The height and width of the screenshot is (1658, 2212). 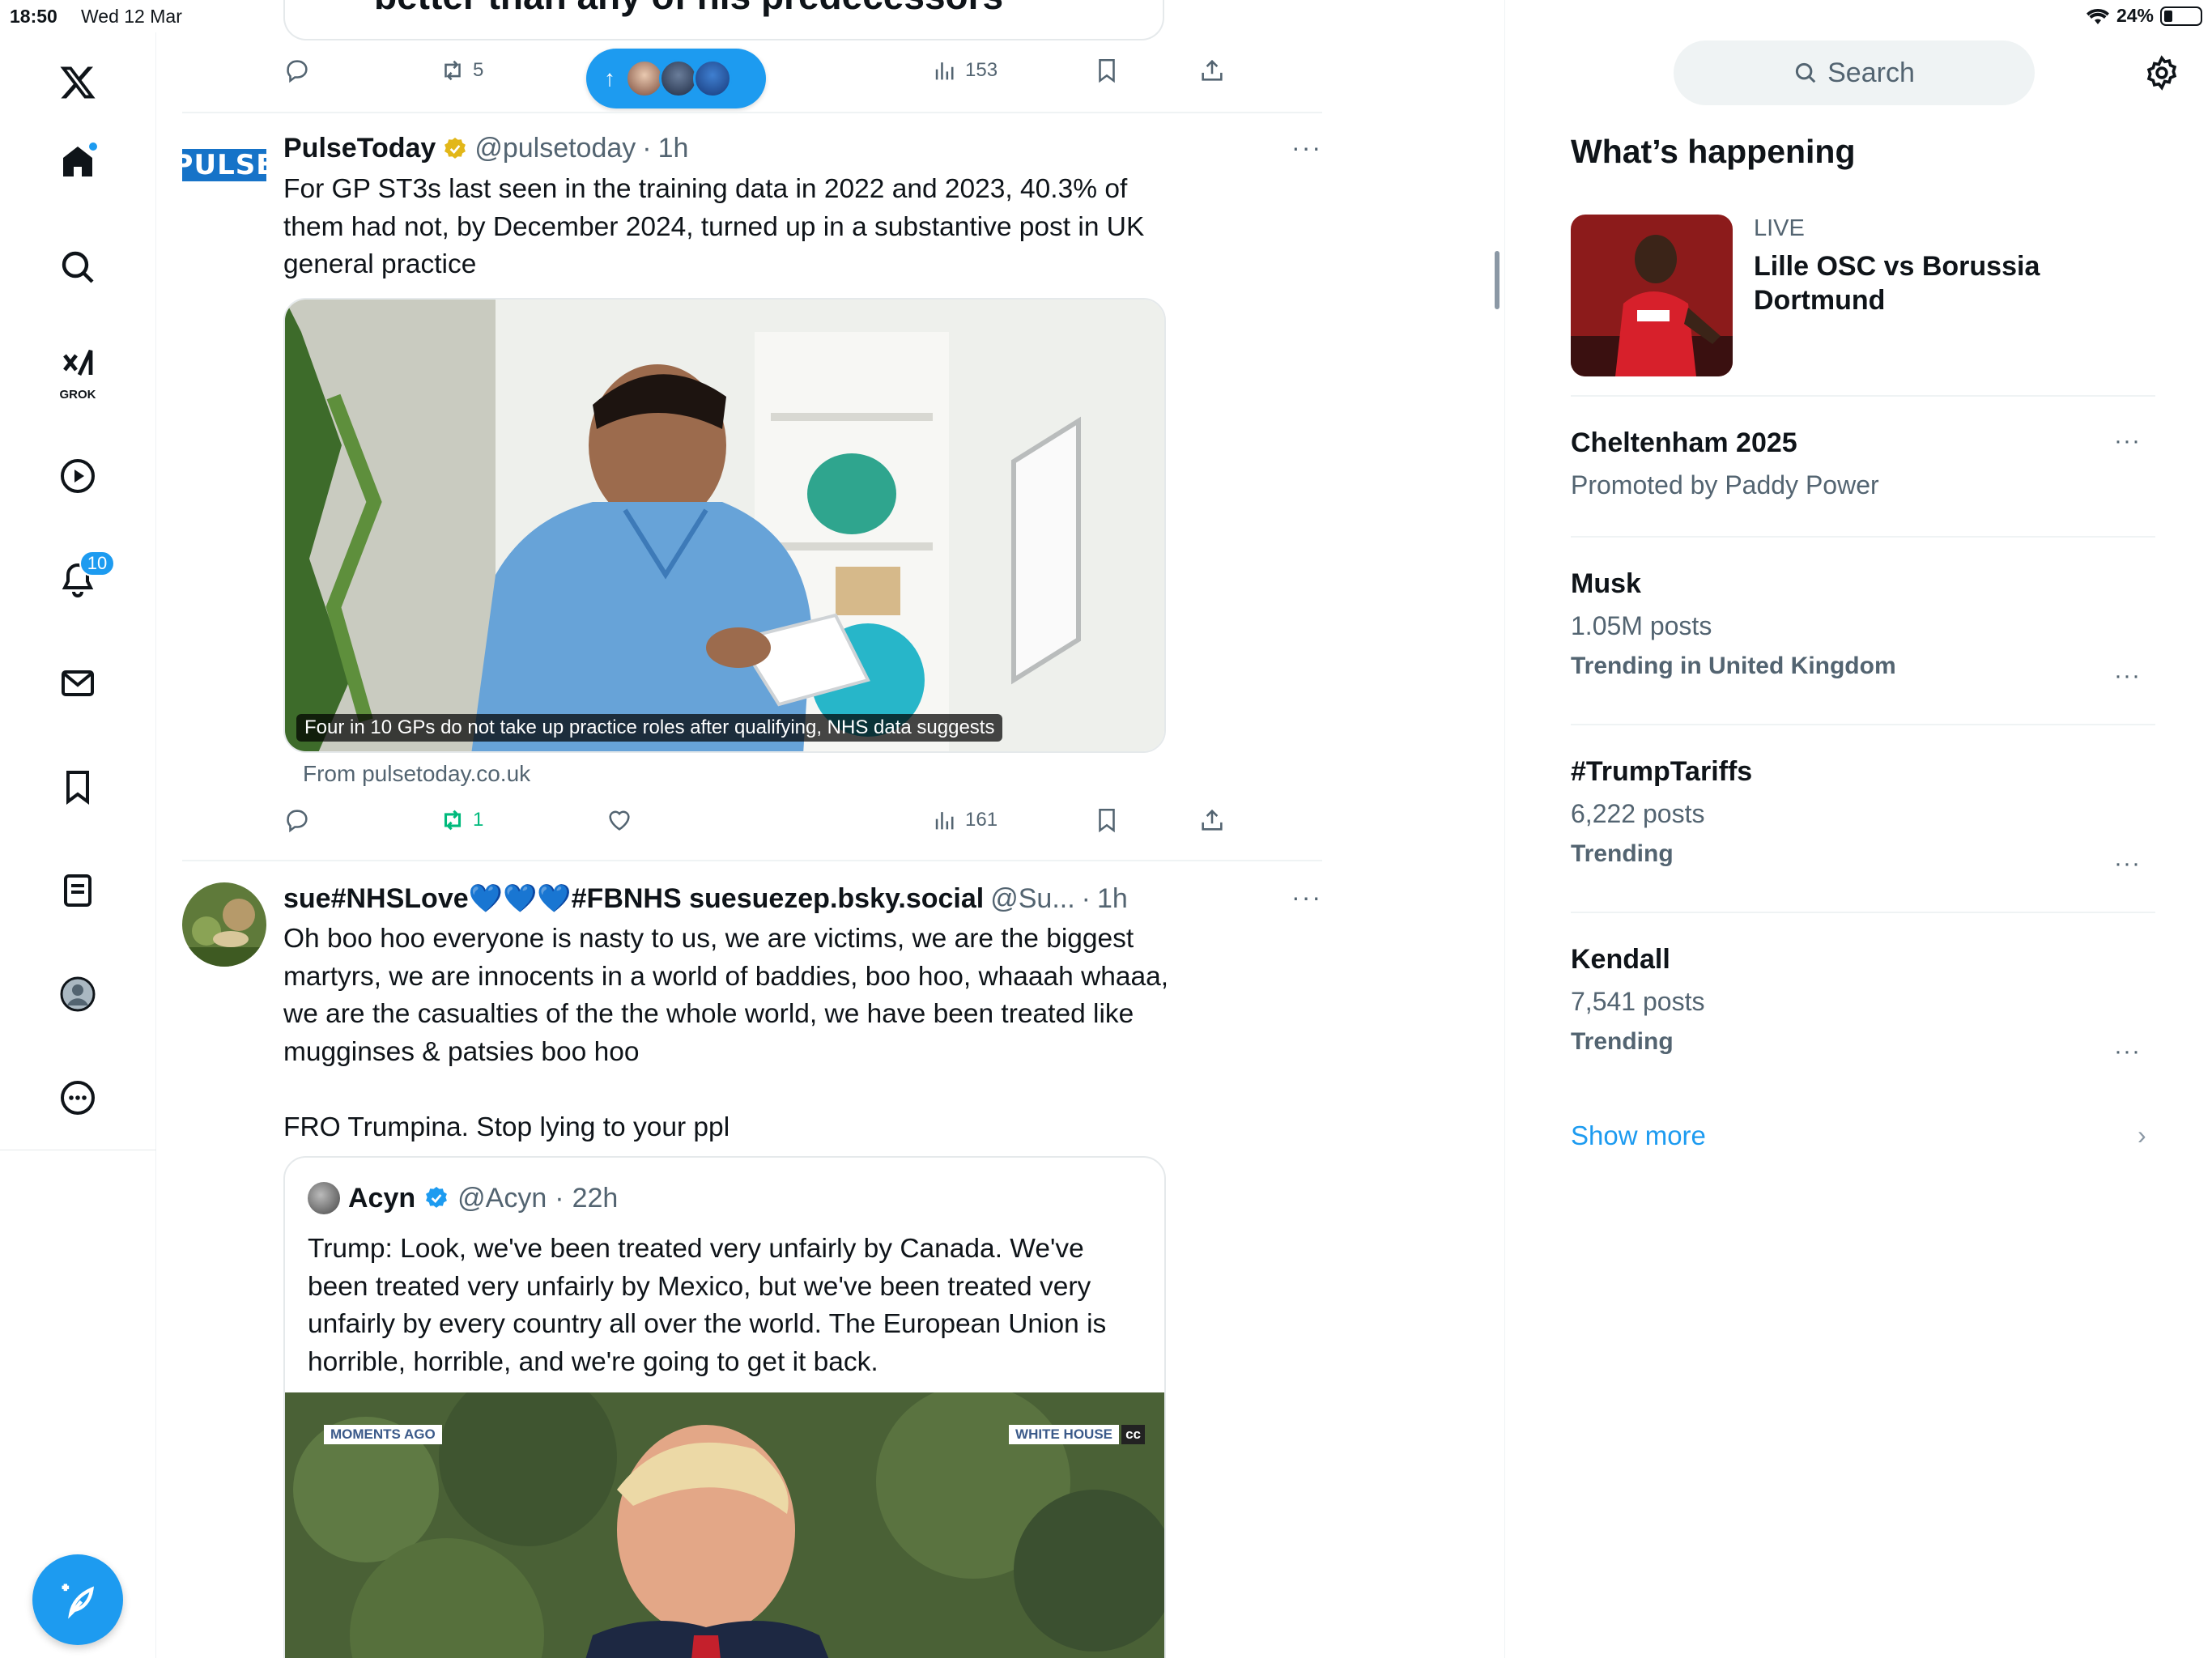 I want to click on notifications-bell-icon: 10, so click(x=80, y=579).